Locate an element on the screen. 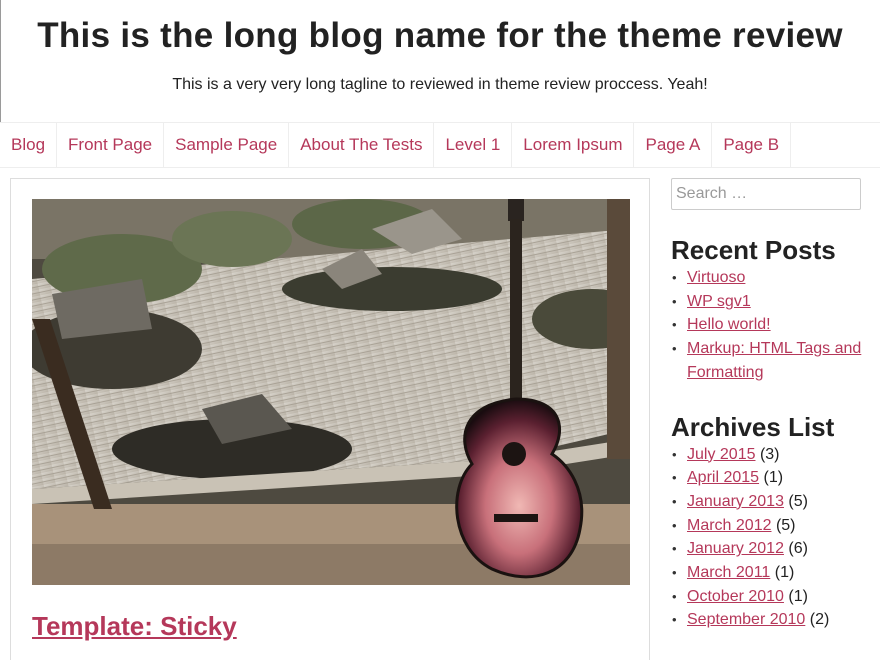 Image resolution: width=880 pixels, height=660 pixels. nav-item-about-the-tests: About The Tests is located at coordinates (362, 145).